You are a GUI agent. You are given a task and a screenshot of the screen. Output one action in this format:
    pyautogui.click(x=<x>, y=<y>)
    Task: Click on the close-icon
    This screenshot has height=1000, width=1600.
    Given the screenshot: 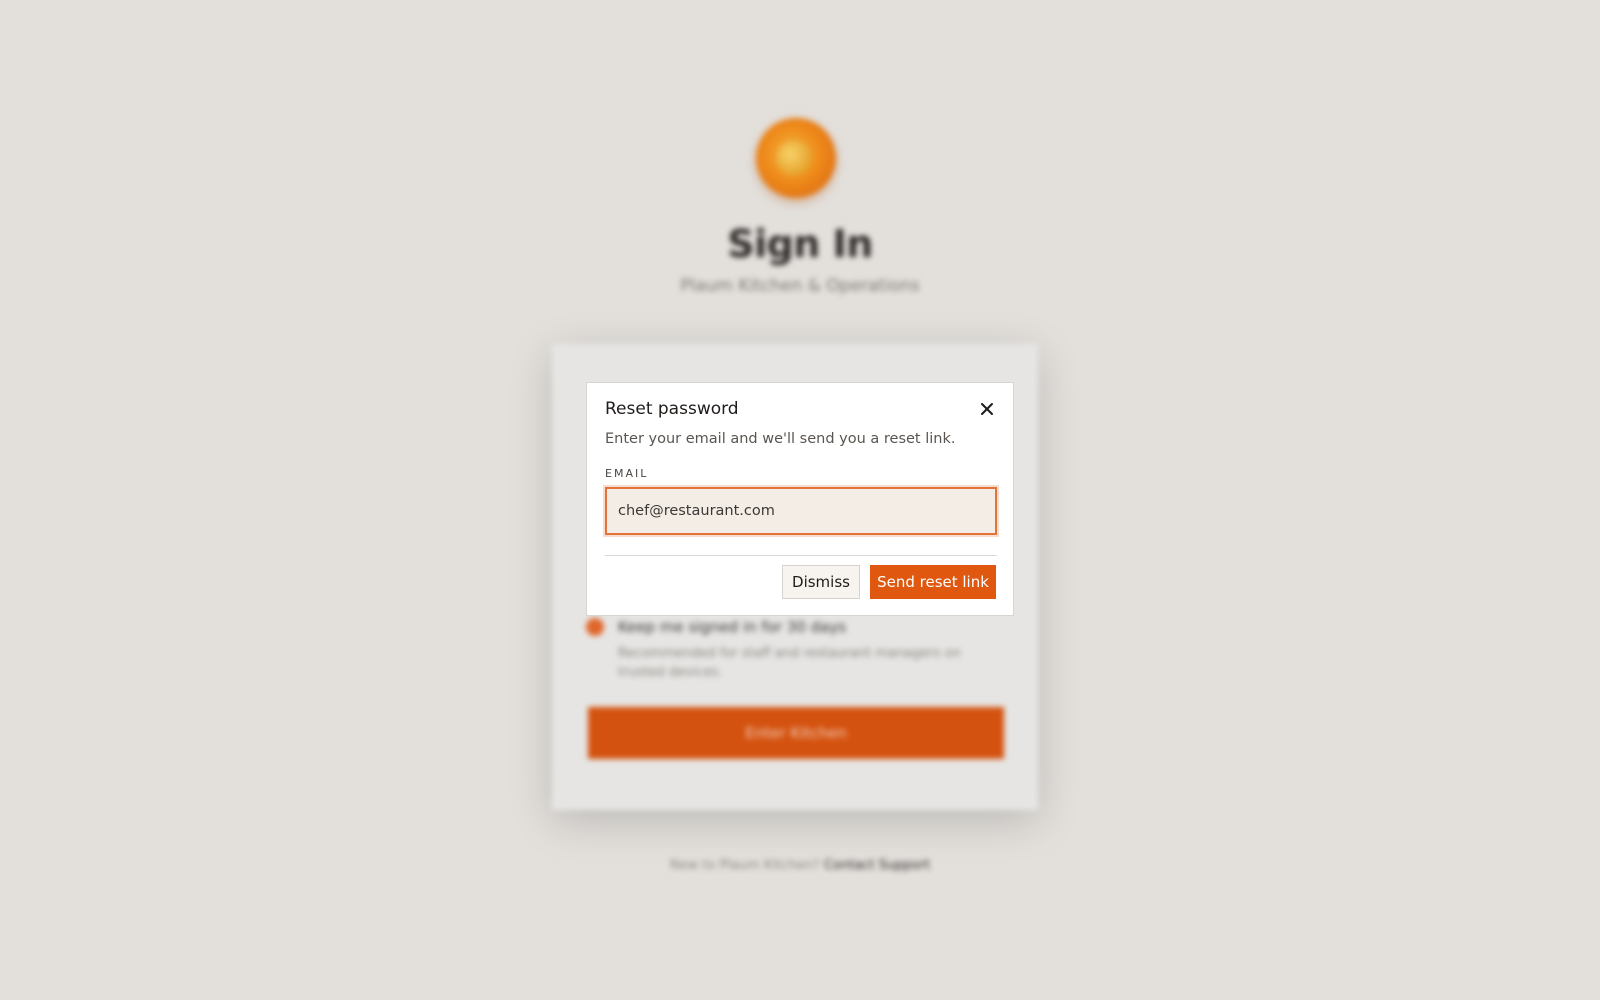 What is the action you would take?
    pyautogui.click(x=987, y=409)
    